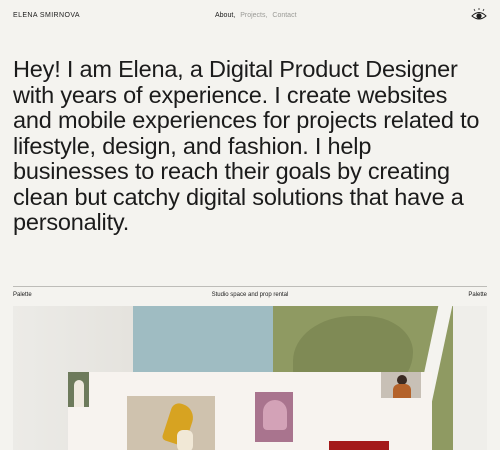 This screenshot has height=450, width=500. Describe the element at coordinates (250, 411) in the screenshot. I see `preview-card` at that location.